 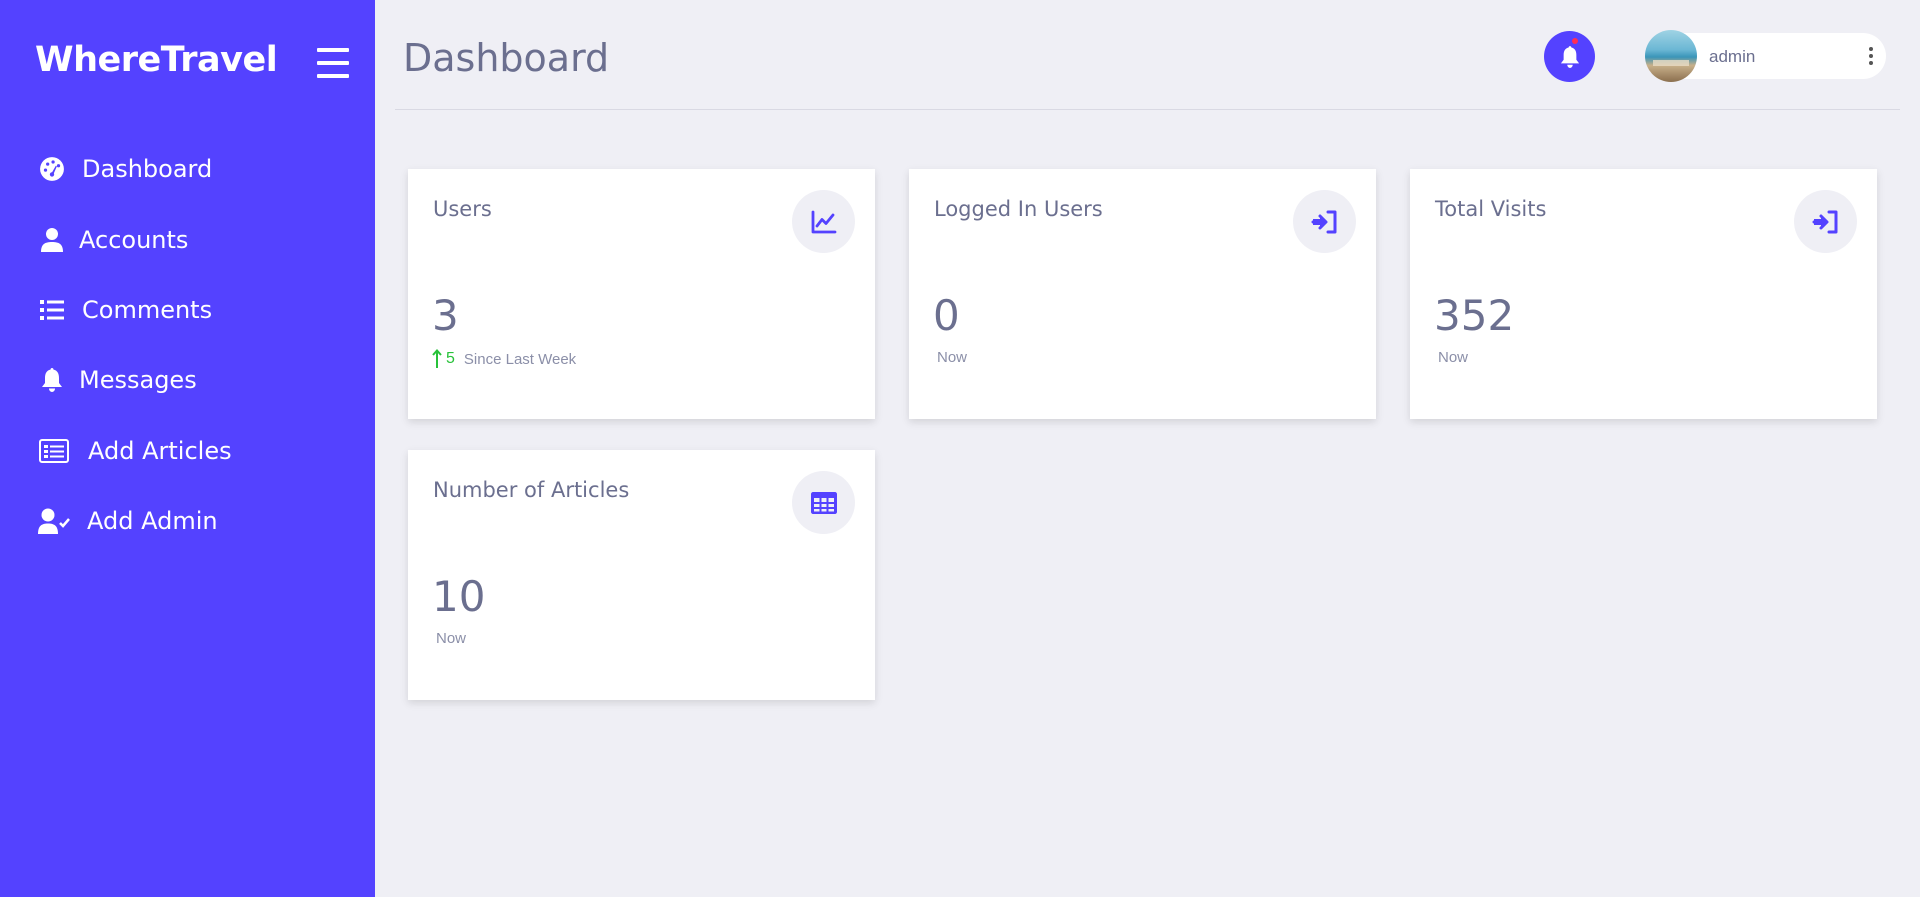 I want to click on card-value: 0, so click(x=946, y=315).